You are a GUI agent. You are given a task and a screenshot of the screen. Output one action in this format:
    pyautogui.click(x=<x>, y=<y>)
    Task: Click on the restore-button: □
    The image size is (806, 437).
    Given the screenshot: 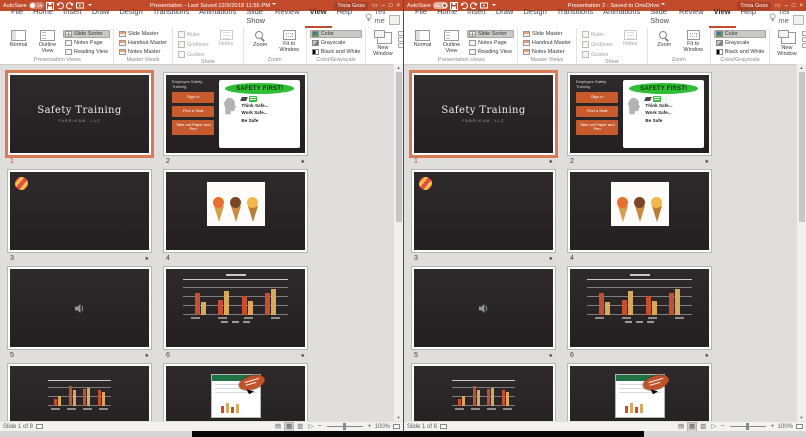 What is the action you would take?
    pyautogui.click(x=391, y=6)
    